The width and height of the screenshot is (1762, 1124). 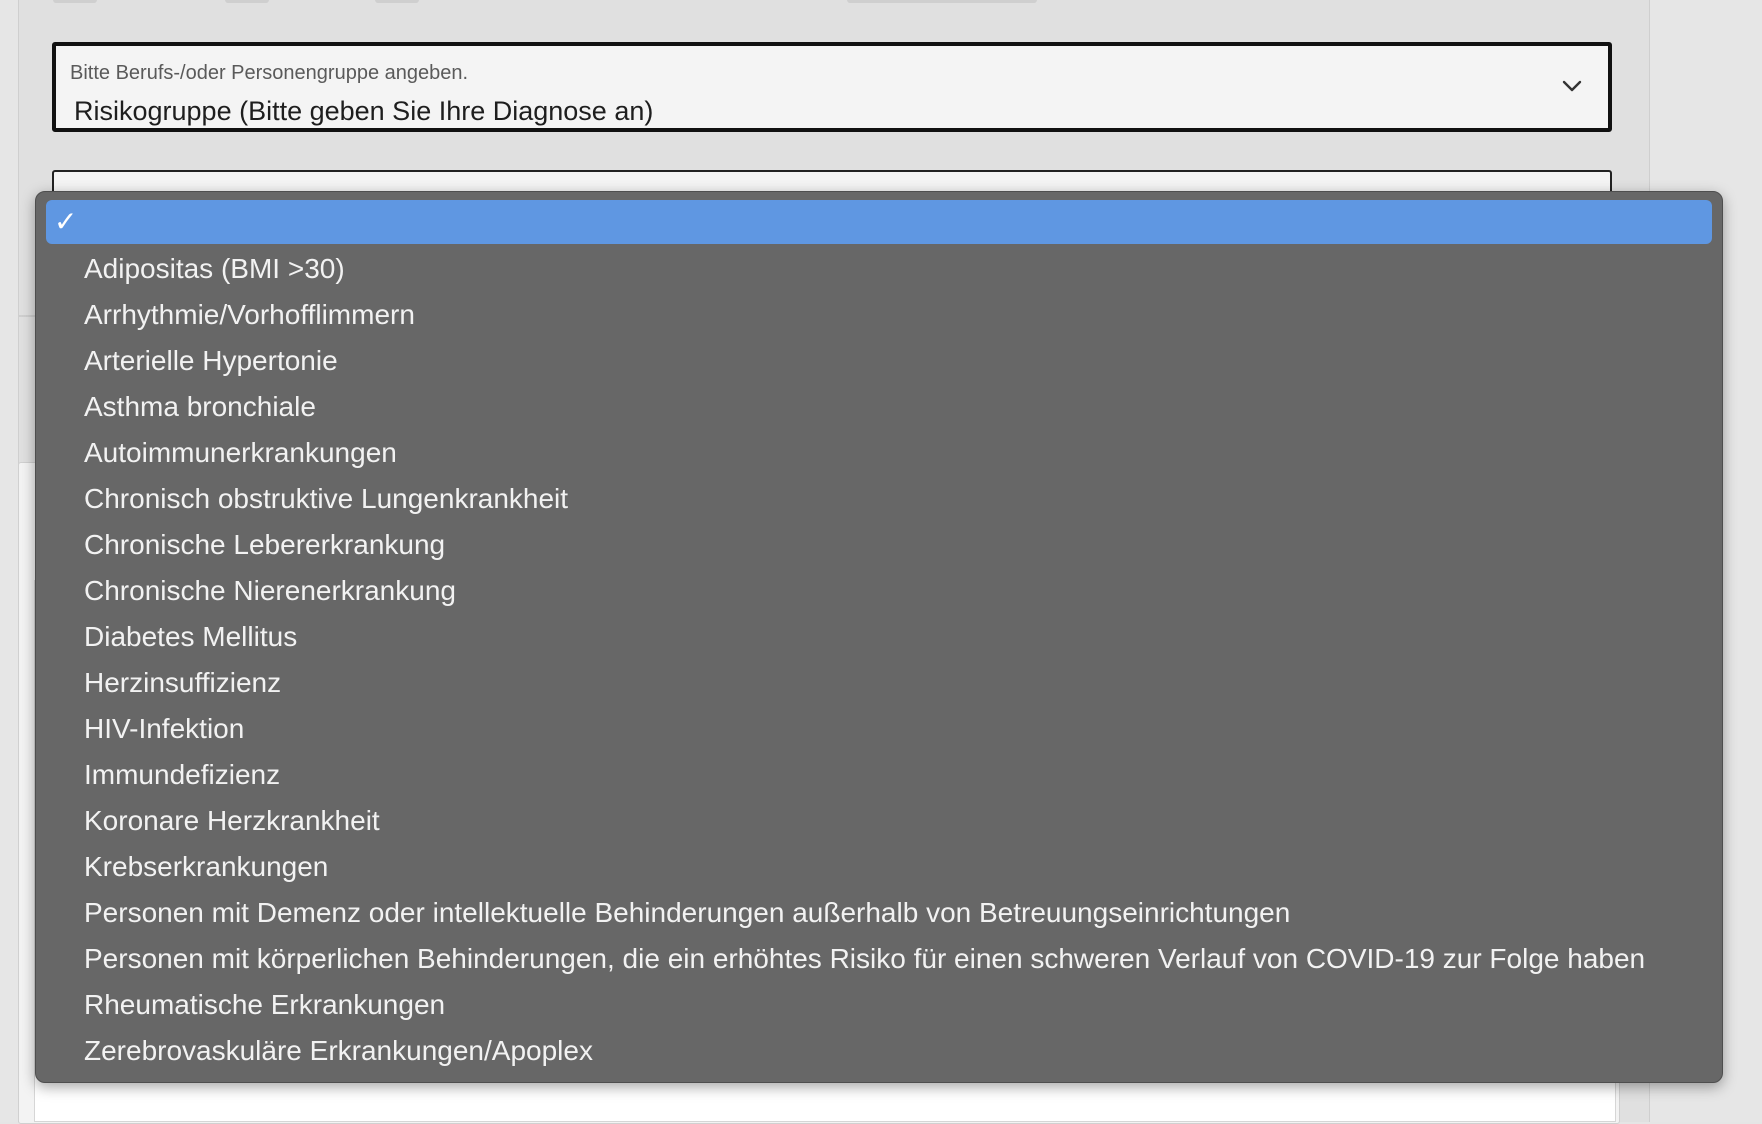 I want to click on dropdown-option-label: Arrhythmie/Vorhofflimmern, so click(x=249, y=314).